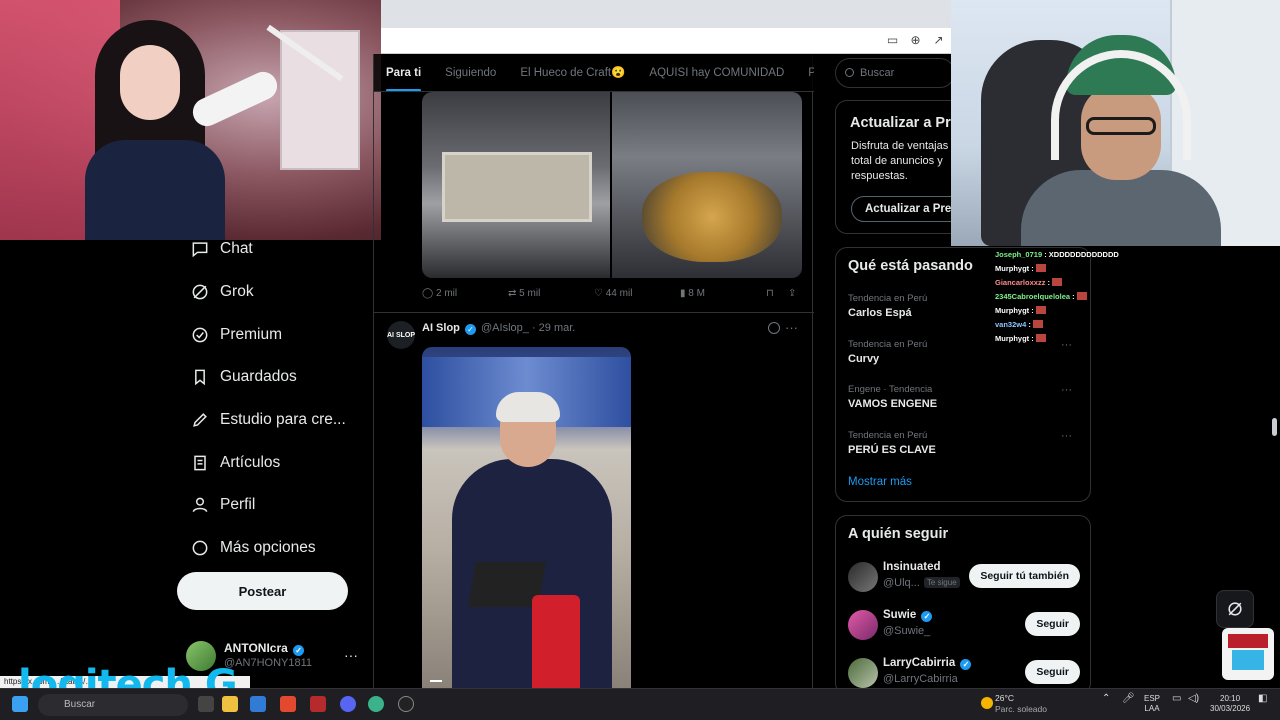 The height and width of the screenshot is (720, 1280). I want to click on store-icon, so click(258, 704).